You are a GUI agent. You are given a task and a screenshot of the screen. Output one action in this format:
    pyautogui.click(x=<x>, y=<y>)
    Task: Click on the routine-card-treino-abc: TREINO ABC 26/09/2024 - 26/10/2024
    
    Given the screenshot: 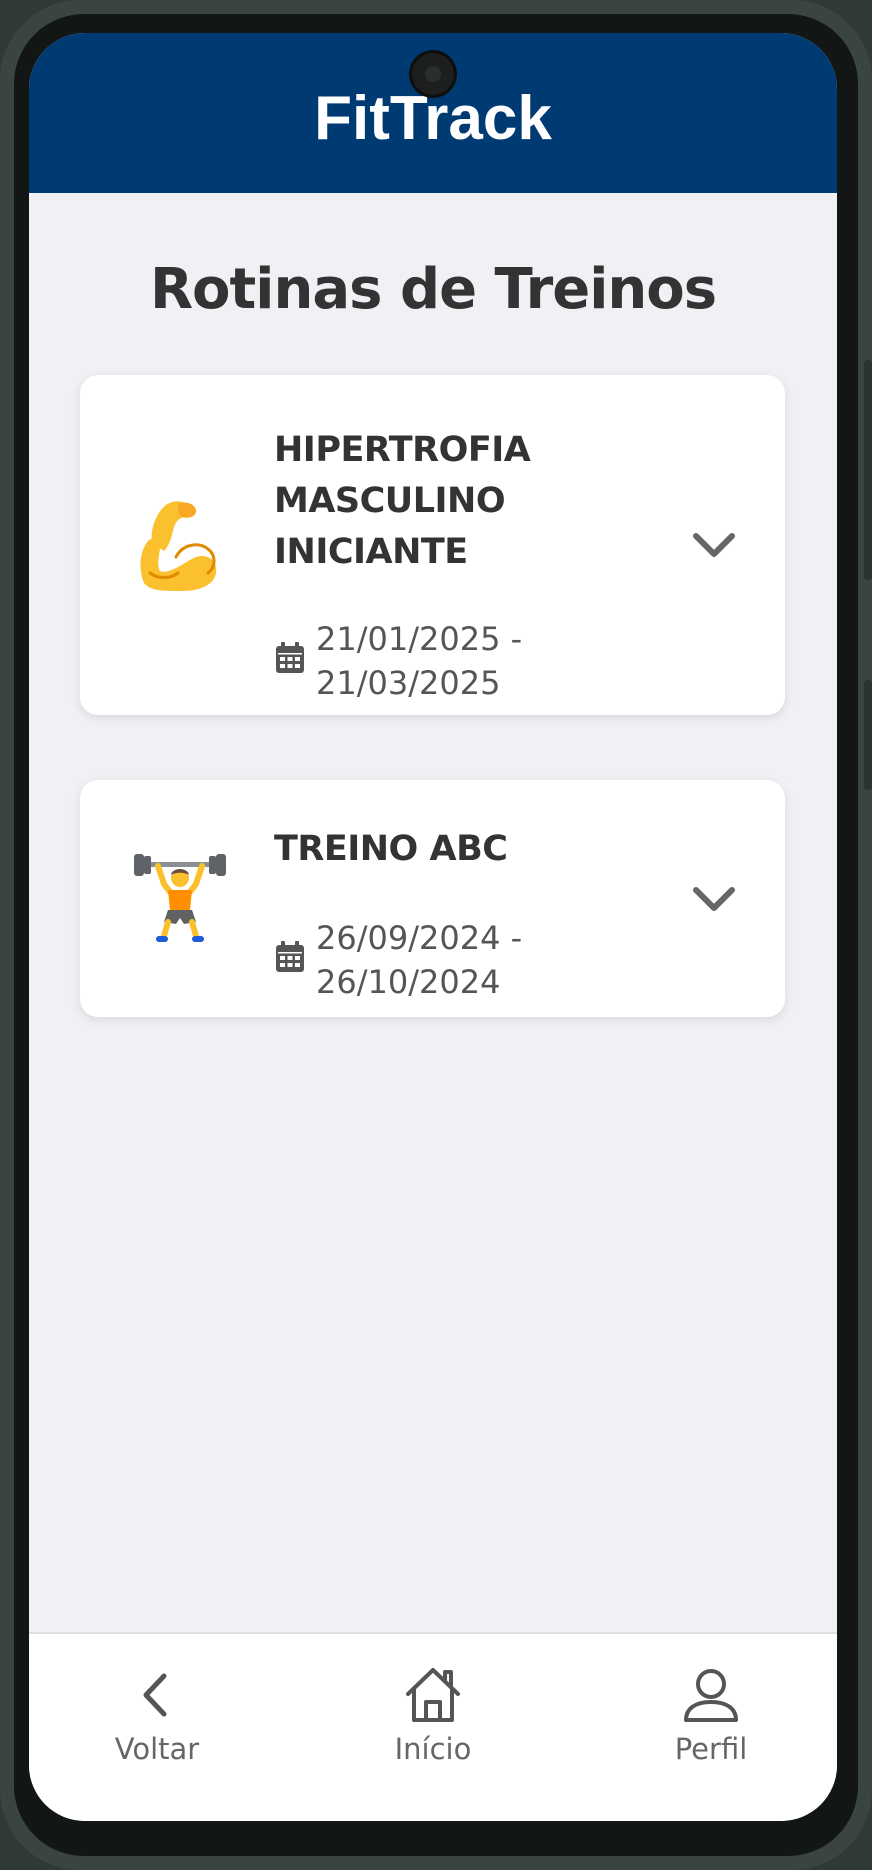 What is the action you would take?
    pyautogui.click(x=432, y=898)
    